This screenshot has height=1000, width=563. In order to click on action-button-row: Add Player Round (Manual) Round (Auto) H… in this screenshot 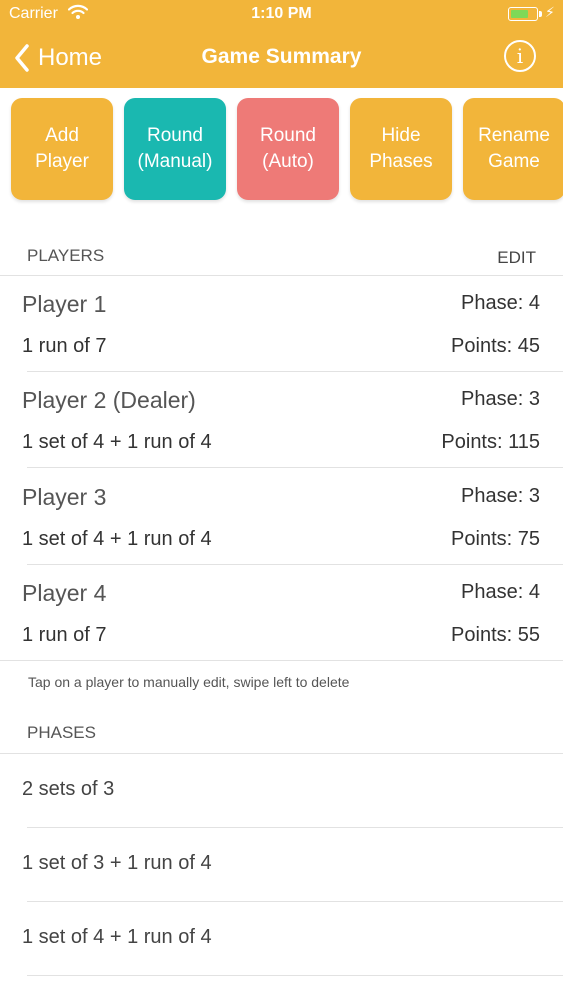, I will do `click(281, 149)`.